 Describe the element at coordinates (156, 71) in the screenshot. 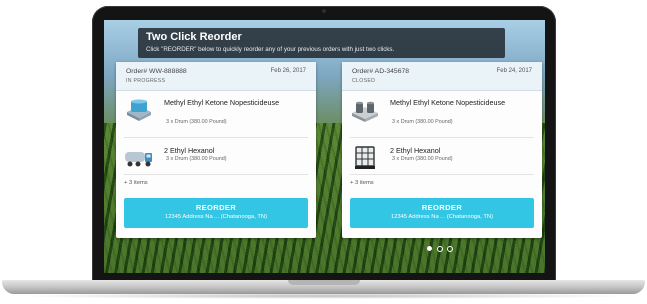

I see `order-number: Order# WW-888888` at that location.